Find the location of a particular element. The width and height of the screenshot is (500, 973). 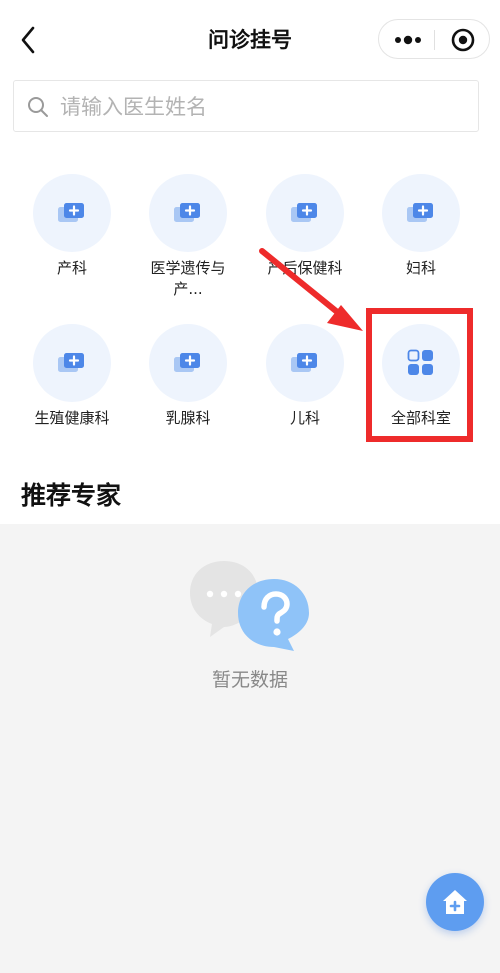

close-button is located at coordinates (462, 39).